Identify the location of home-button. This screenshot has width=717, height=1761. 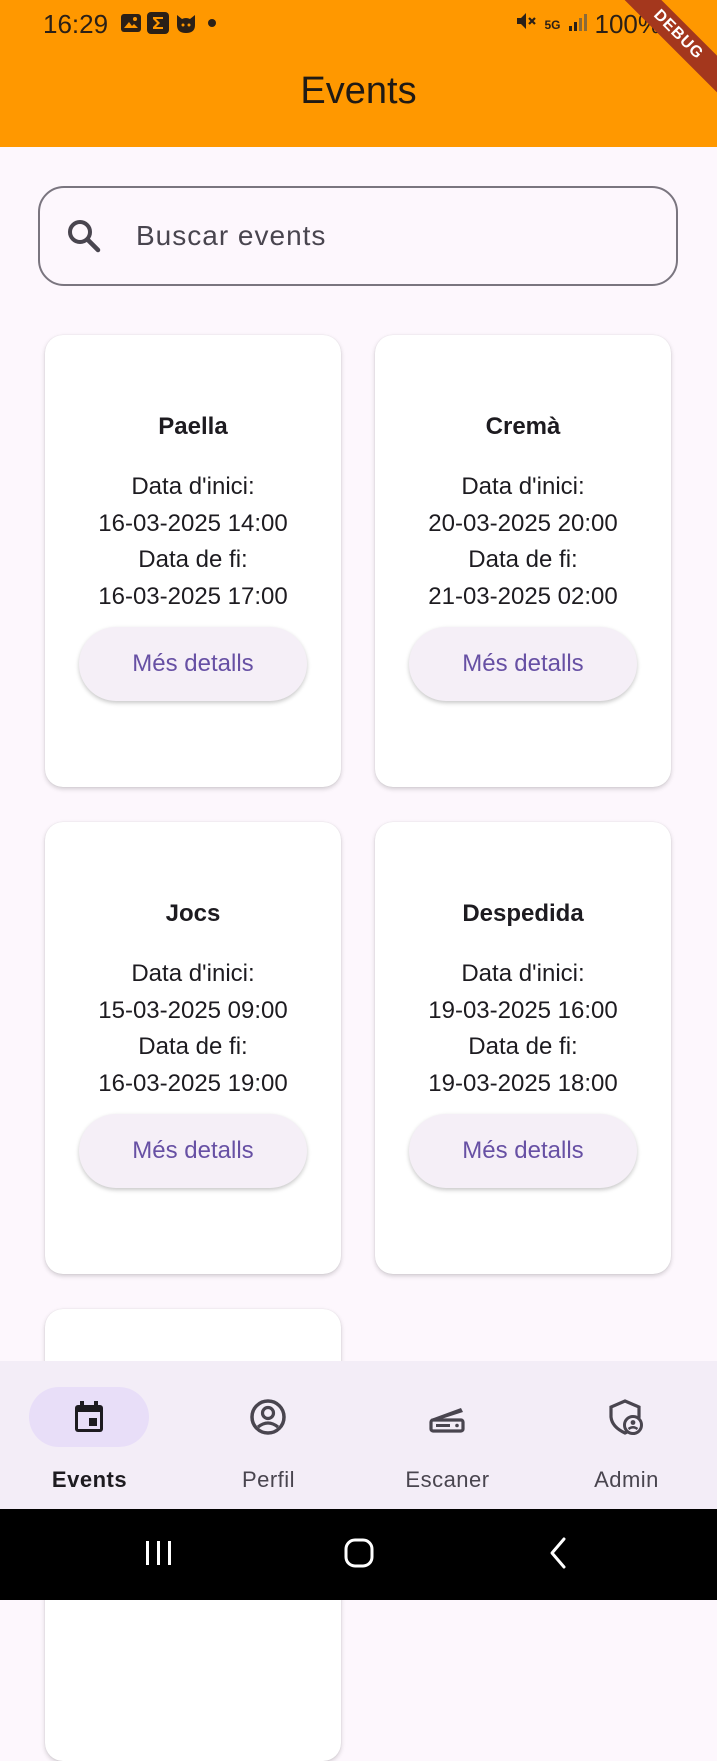
(359, 1553).